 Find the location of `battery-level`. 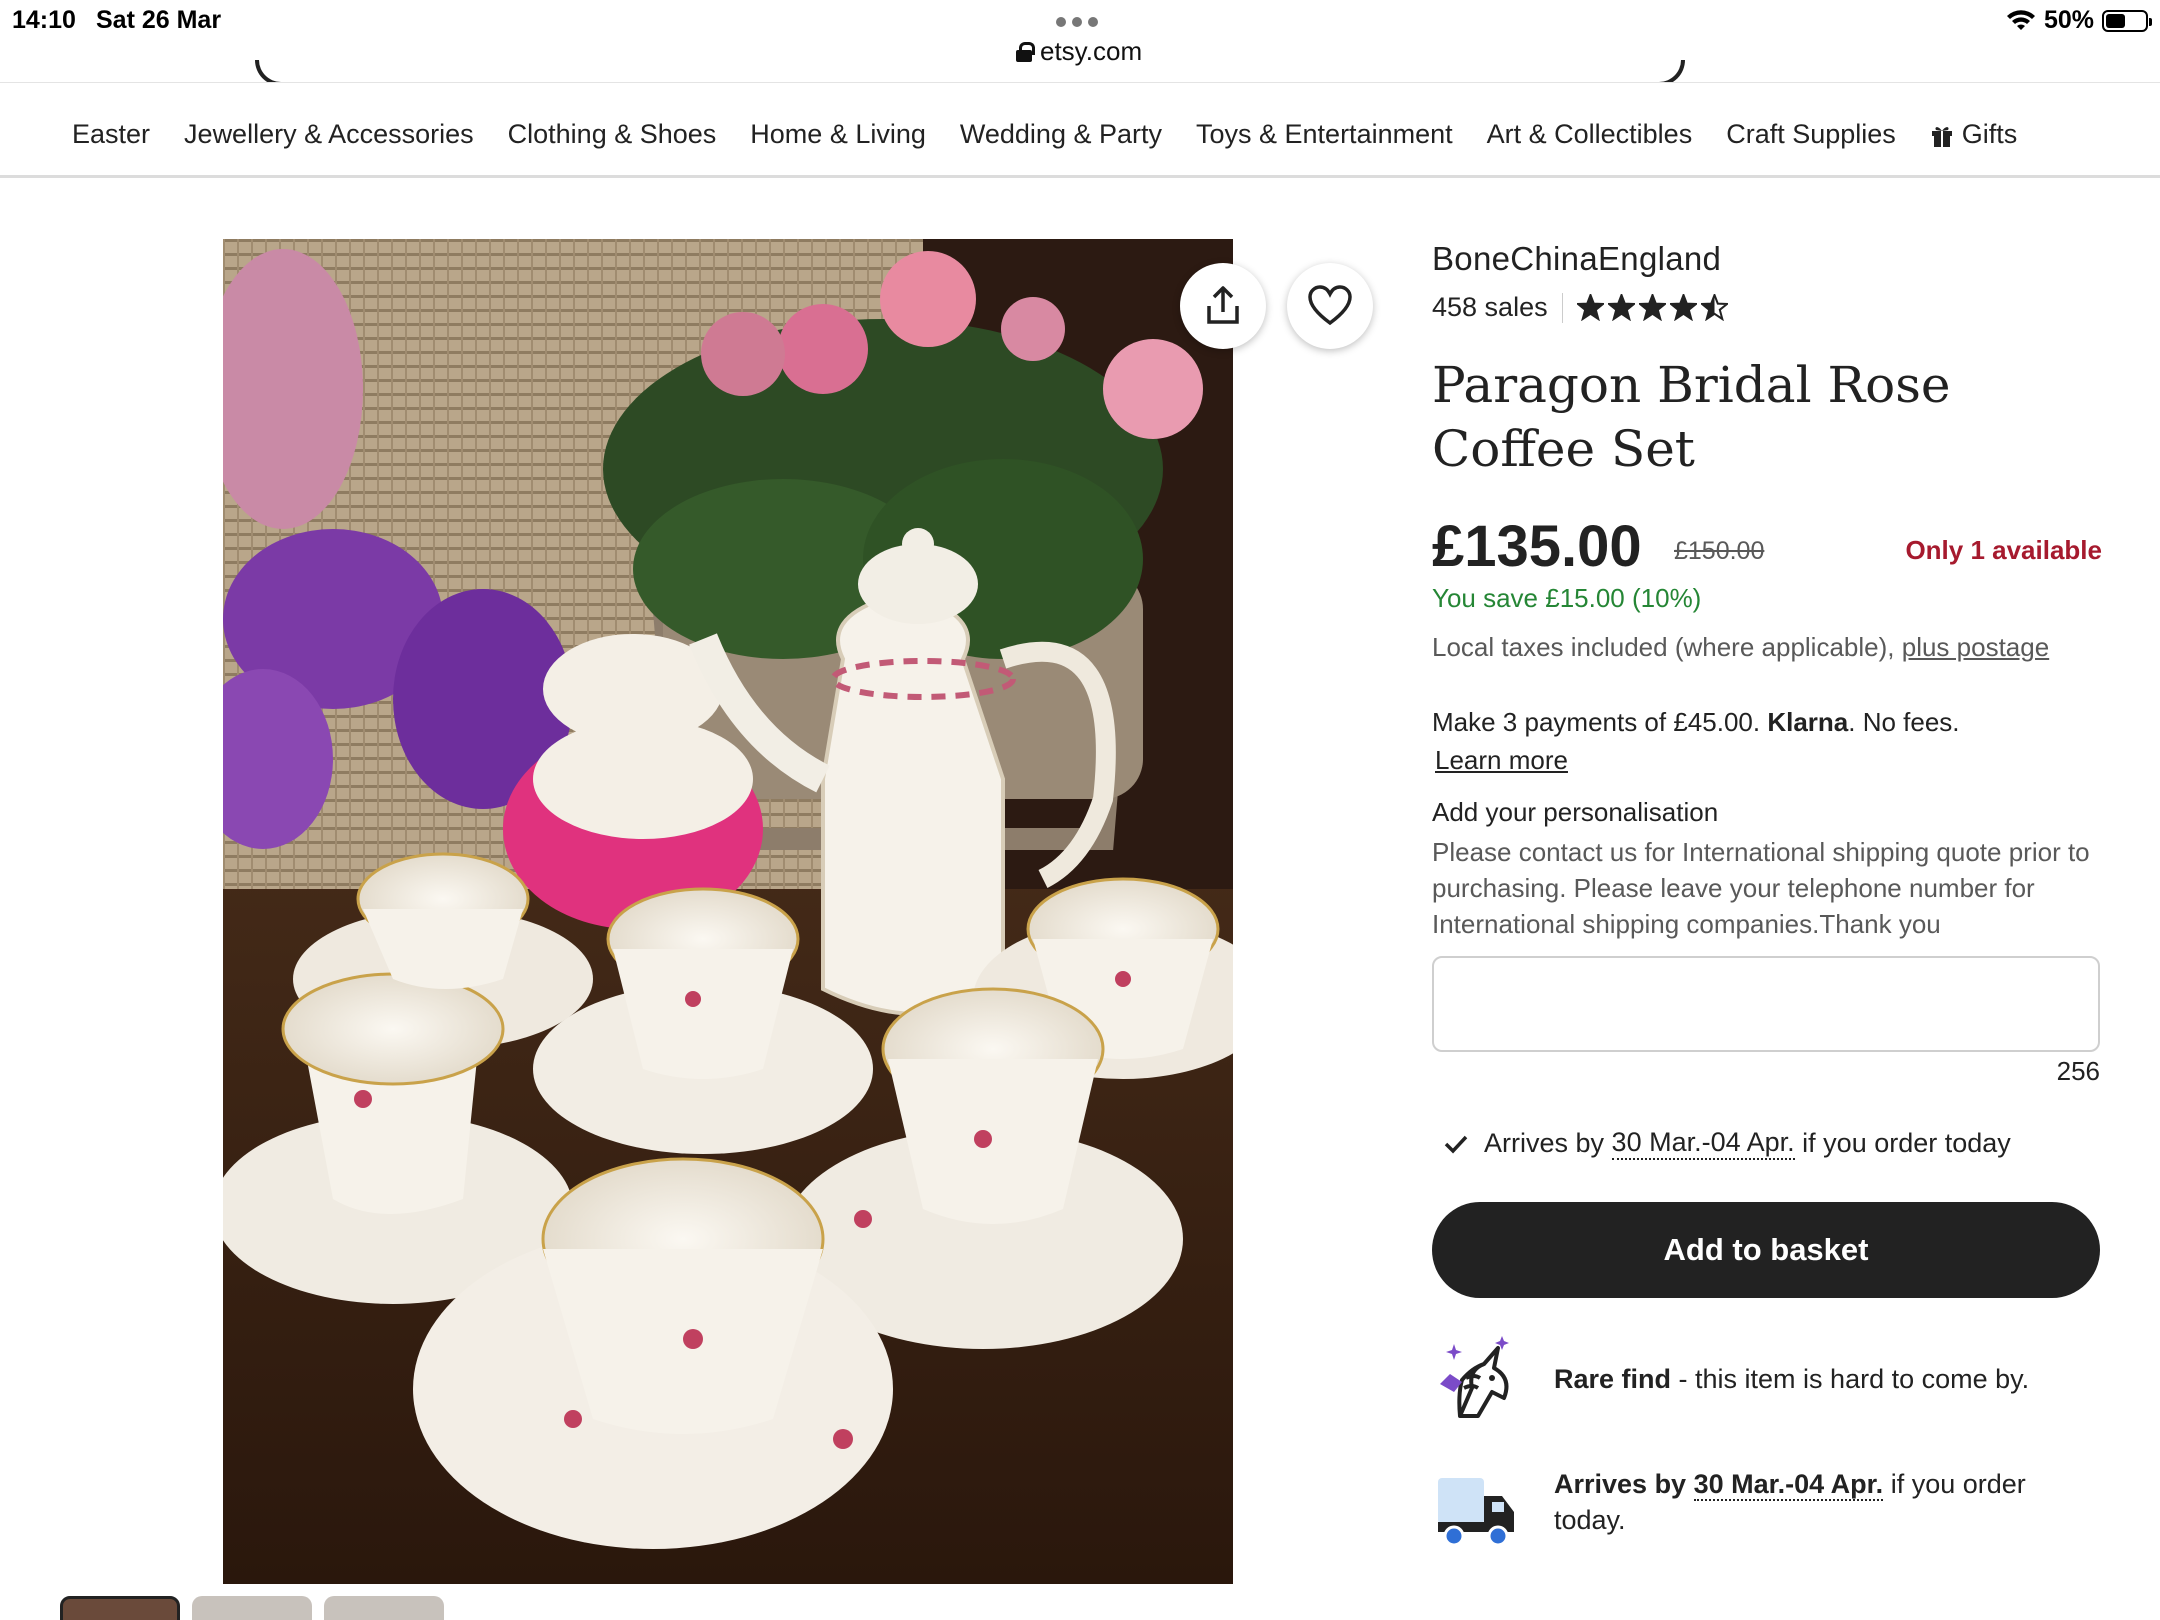

battery-level is located at coordinates (2115, 20).